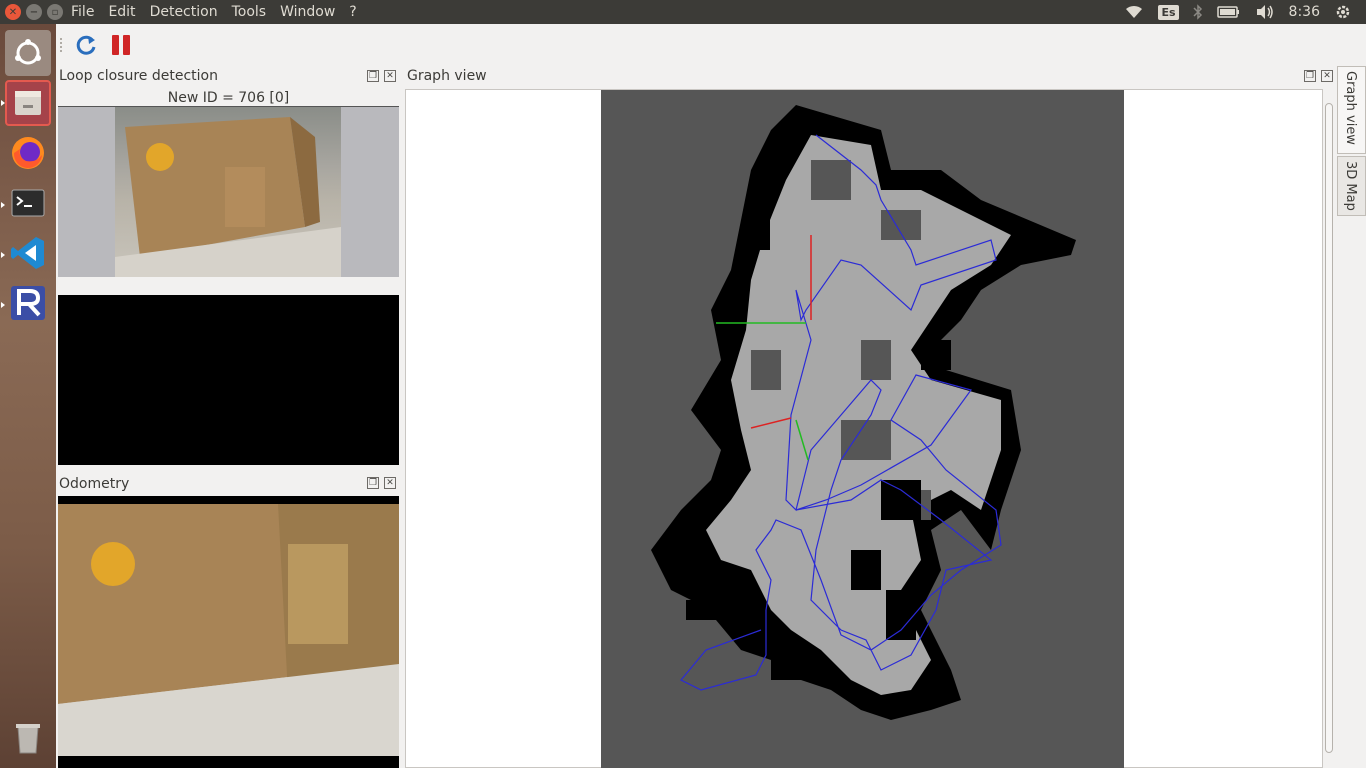 The height and width of the screenshot is (768, 1366). What do you see at coordinates (13, 12) in the screenshot?
I see `window-close-button: ✕` at bounding box center [13, 12].